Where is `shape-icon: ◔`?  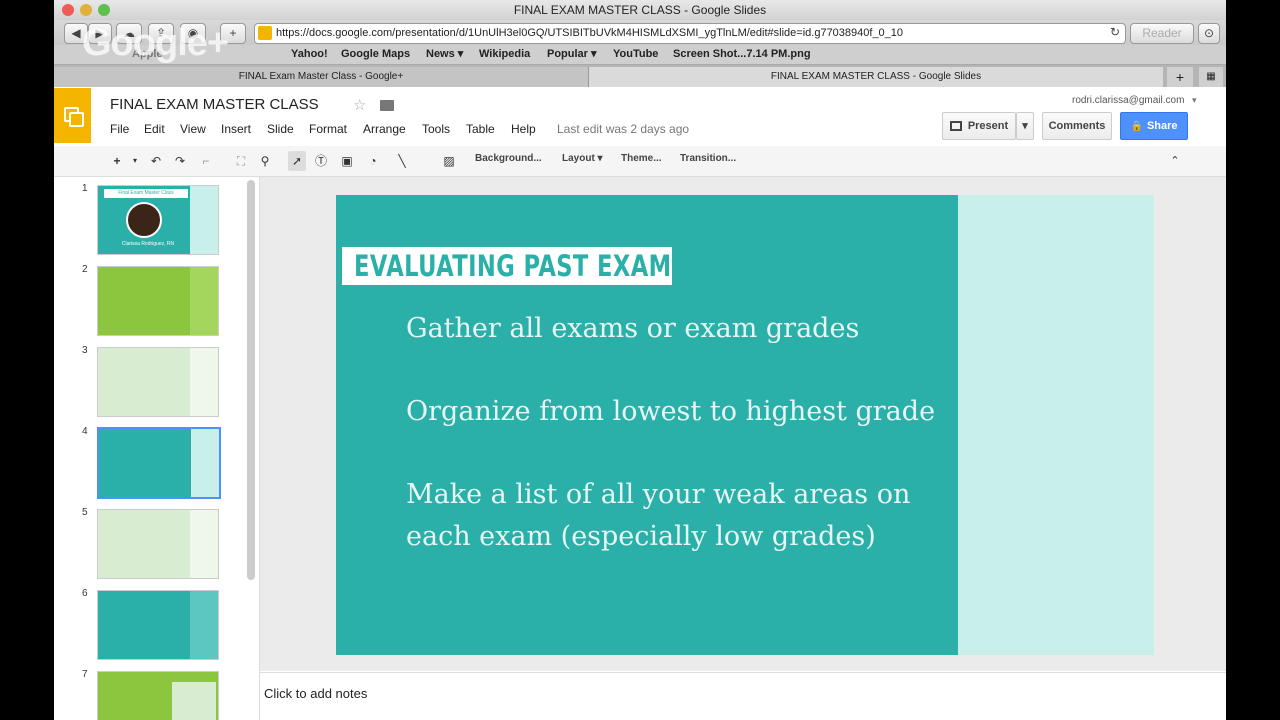 shape-icon: ◔ is located at coordinates (373, 161).